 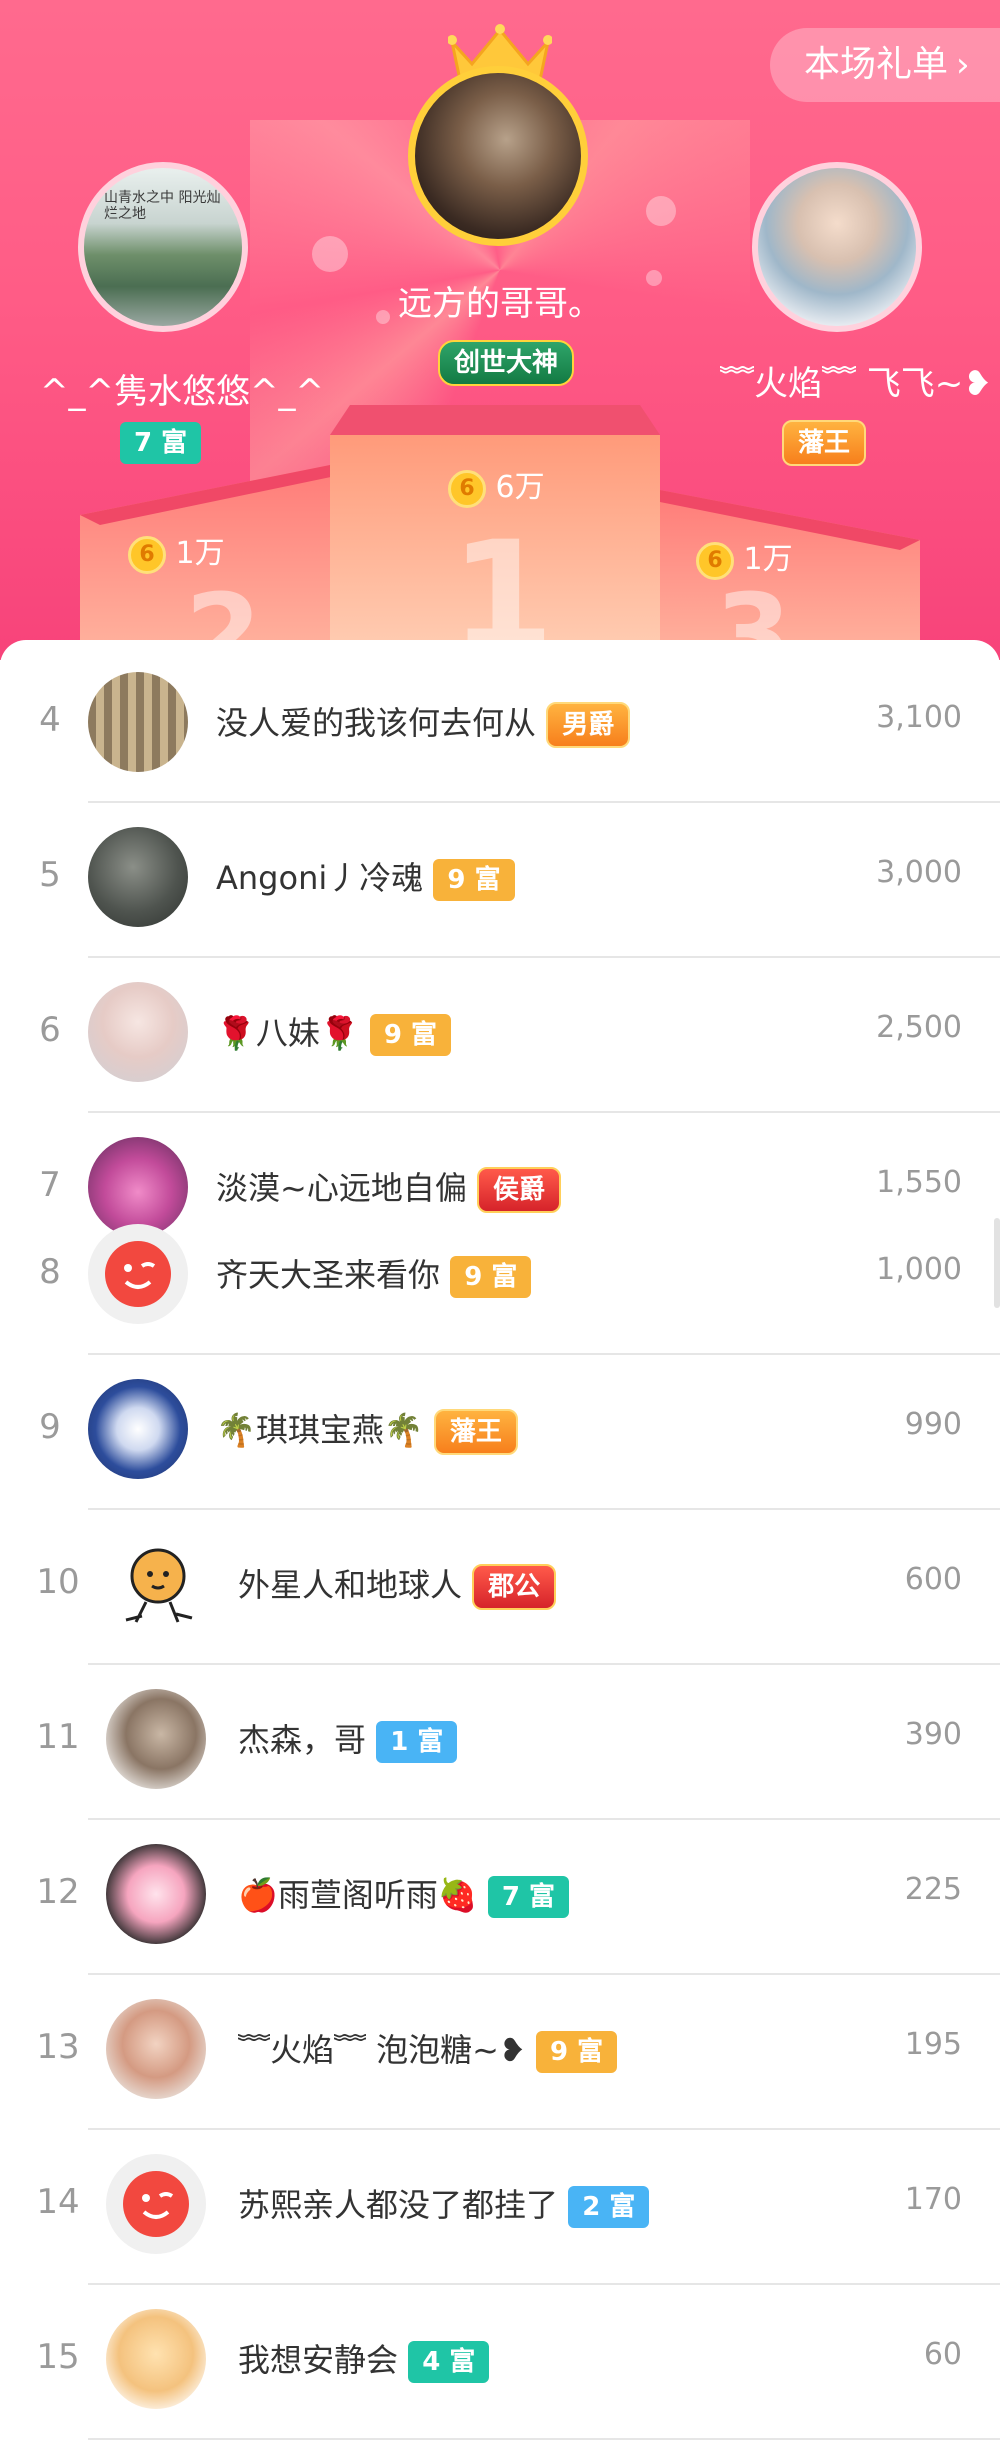 I want to click on second-amount: 6 1万, so click(x=176, y=551).